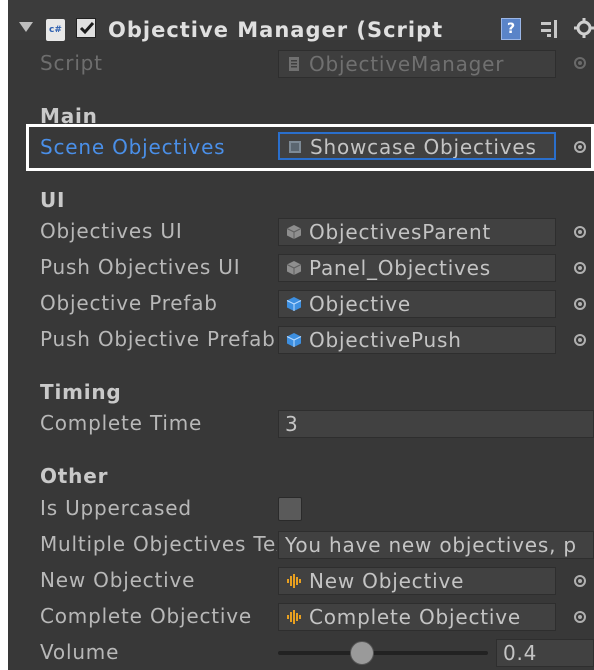  Describe the element at coordinates (111, 231) in the screenshot. I see `objectives-ui-label: Objectives UI` at that location.